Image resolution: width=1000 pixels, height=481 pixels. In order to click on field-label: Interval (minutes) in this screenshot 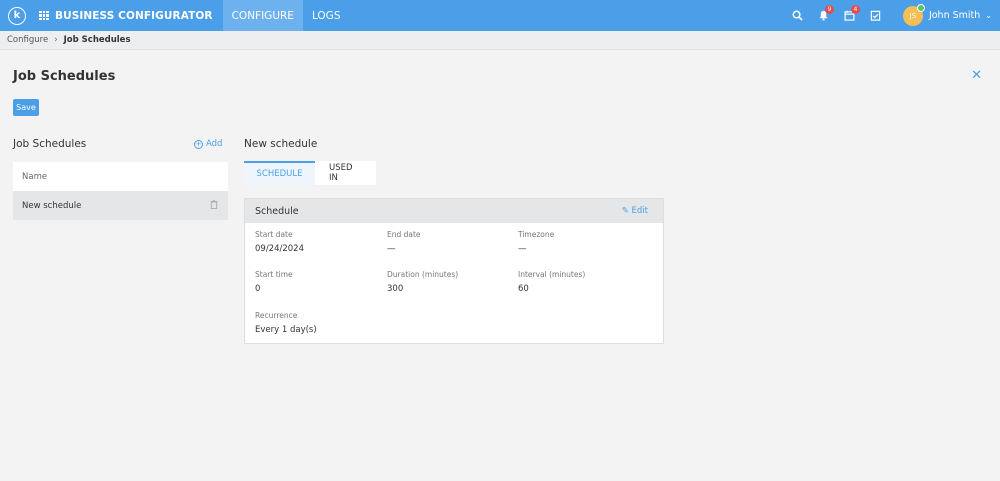, I will do `click(552, 274)`.